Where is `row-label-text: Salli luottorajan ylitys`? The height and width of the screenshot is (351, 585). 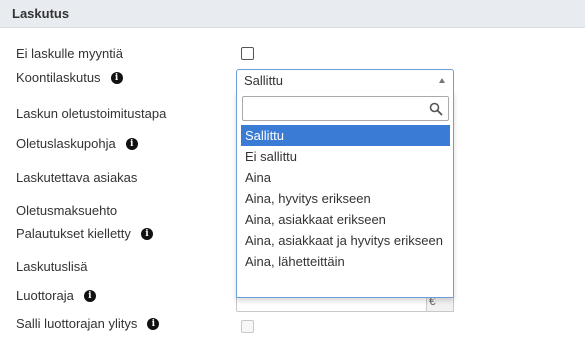
row-label-text: Salli luottorajan ylitys is located at coordinates (77, 323).